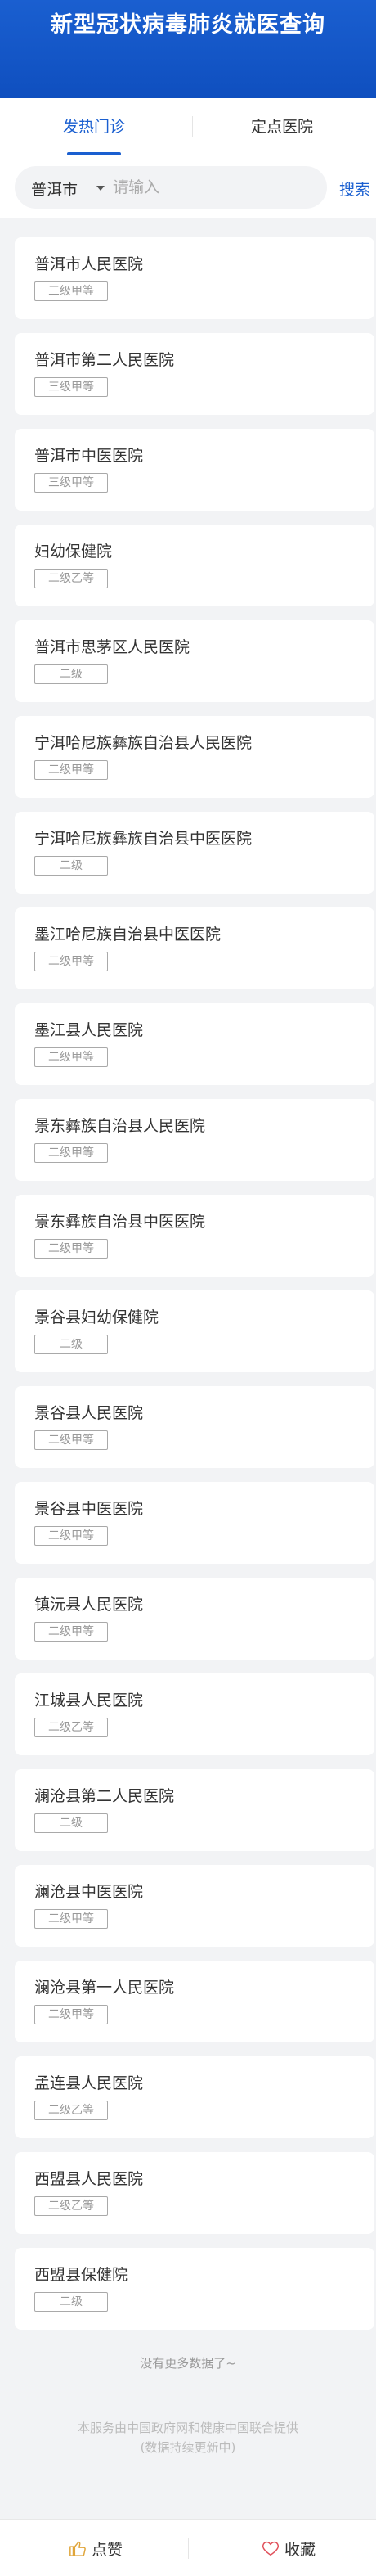 The image size is (376, 2576). I want to click on search-bar: 普洱市 搜索, so click(188, 189).